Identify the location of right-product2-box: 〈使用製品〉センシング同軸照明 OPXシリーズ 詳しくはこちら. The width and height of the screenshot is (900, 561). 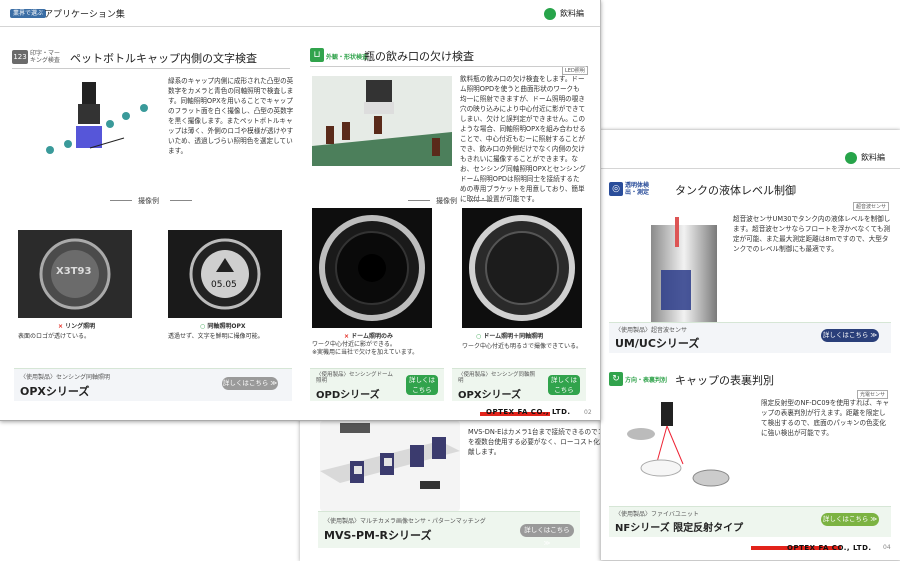
(519, 384).